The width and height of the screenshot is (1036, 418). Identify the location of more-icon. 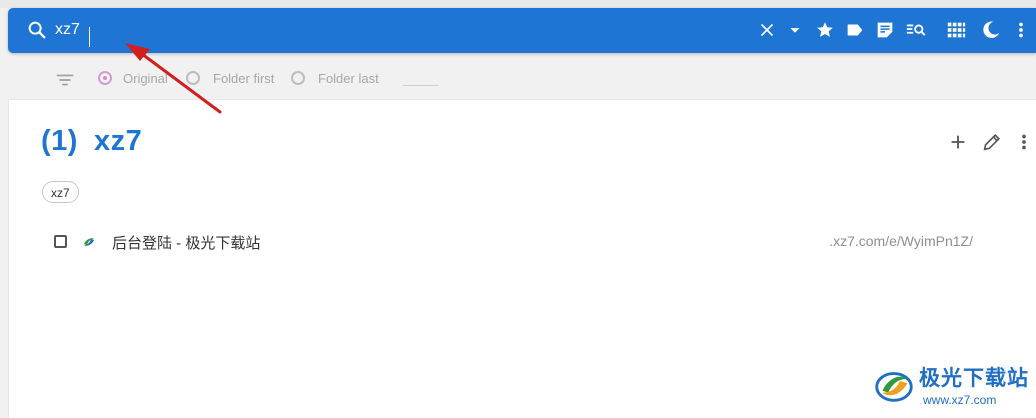
(1021, 30).